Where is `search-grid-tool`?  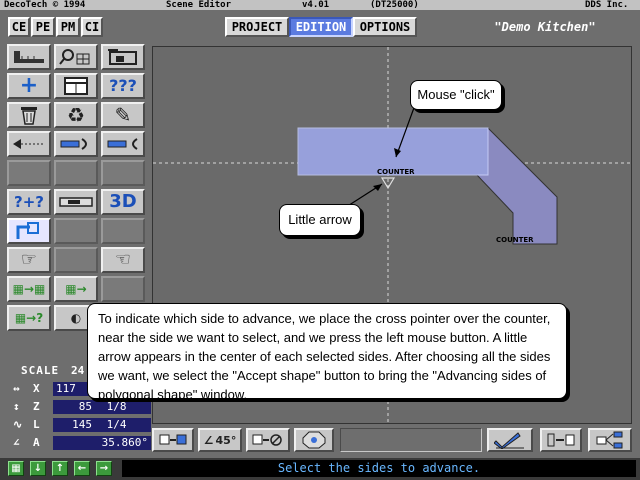 search-grid-tool is located at coordinates (76, 57).